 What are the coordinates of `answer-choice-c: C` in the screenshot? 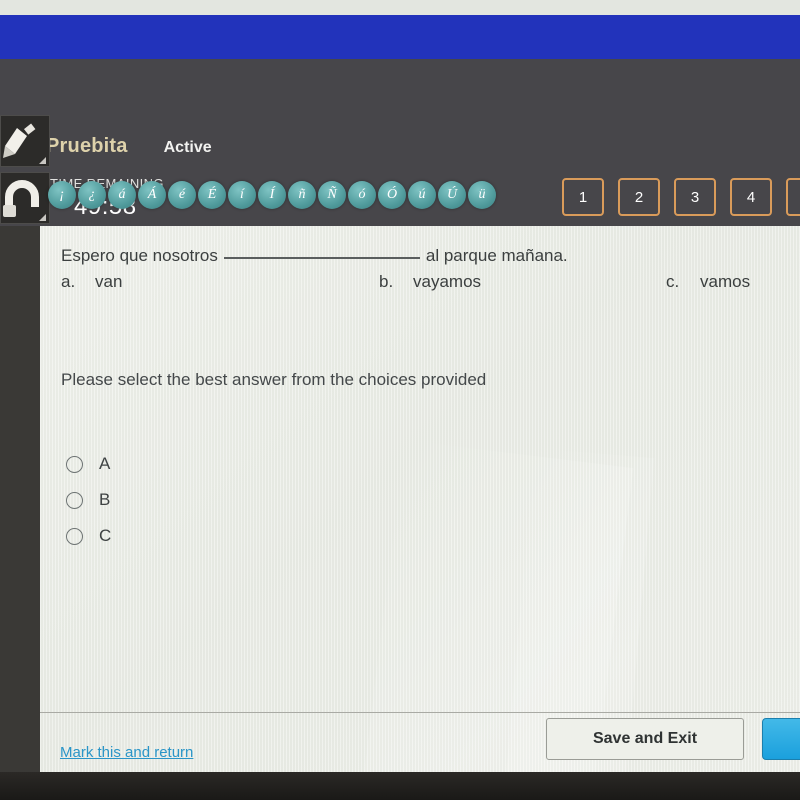 It's located at (88, 536).